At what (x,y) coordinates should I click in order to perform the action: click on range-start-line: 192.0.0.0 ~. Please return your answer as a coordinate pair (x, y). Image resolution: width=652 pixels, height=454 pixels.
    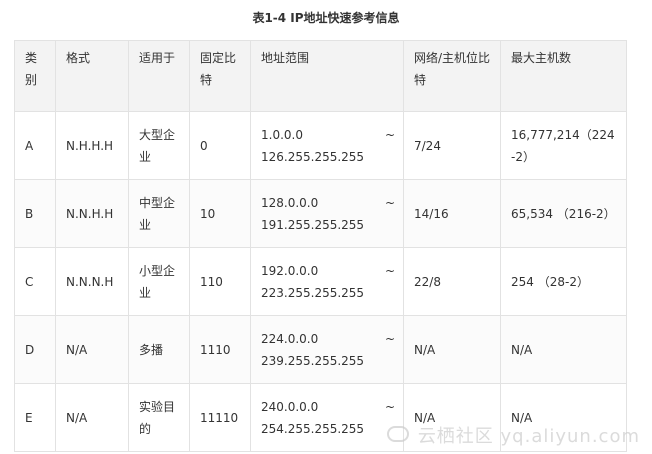
    Looking at the image, I should click on (328, 271).